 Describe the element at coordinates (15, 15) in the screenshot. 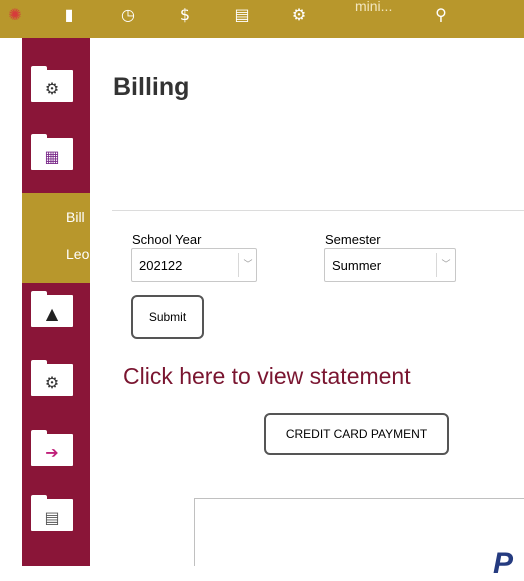

I see `emblem-icon: ✺` at that location.